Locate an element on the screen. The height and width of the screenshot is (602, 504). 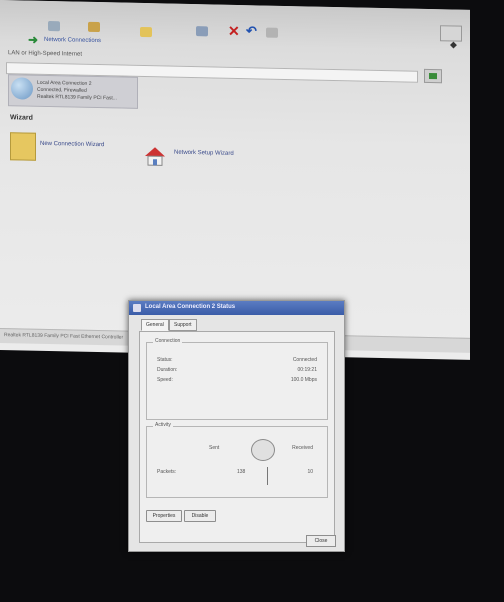
go-button is located at coordinates (433, 76).